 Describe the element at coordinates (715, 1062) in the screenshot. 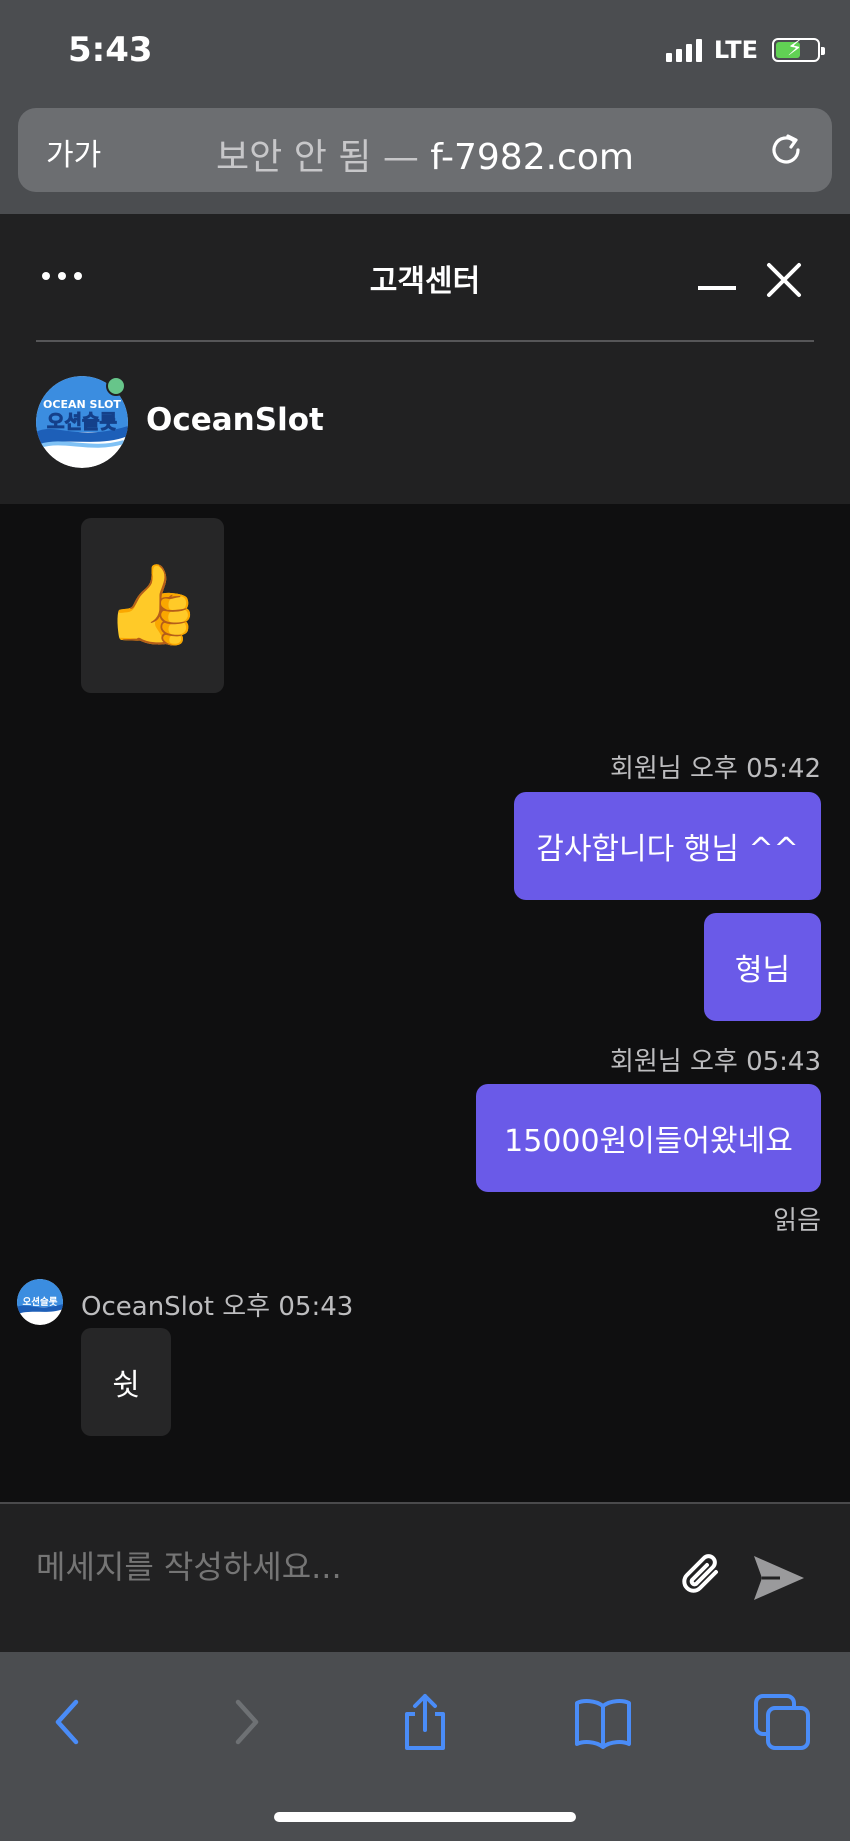

I see `message-meta: 회원님 오후 05:43` at that location.